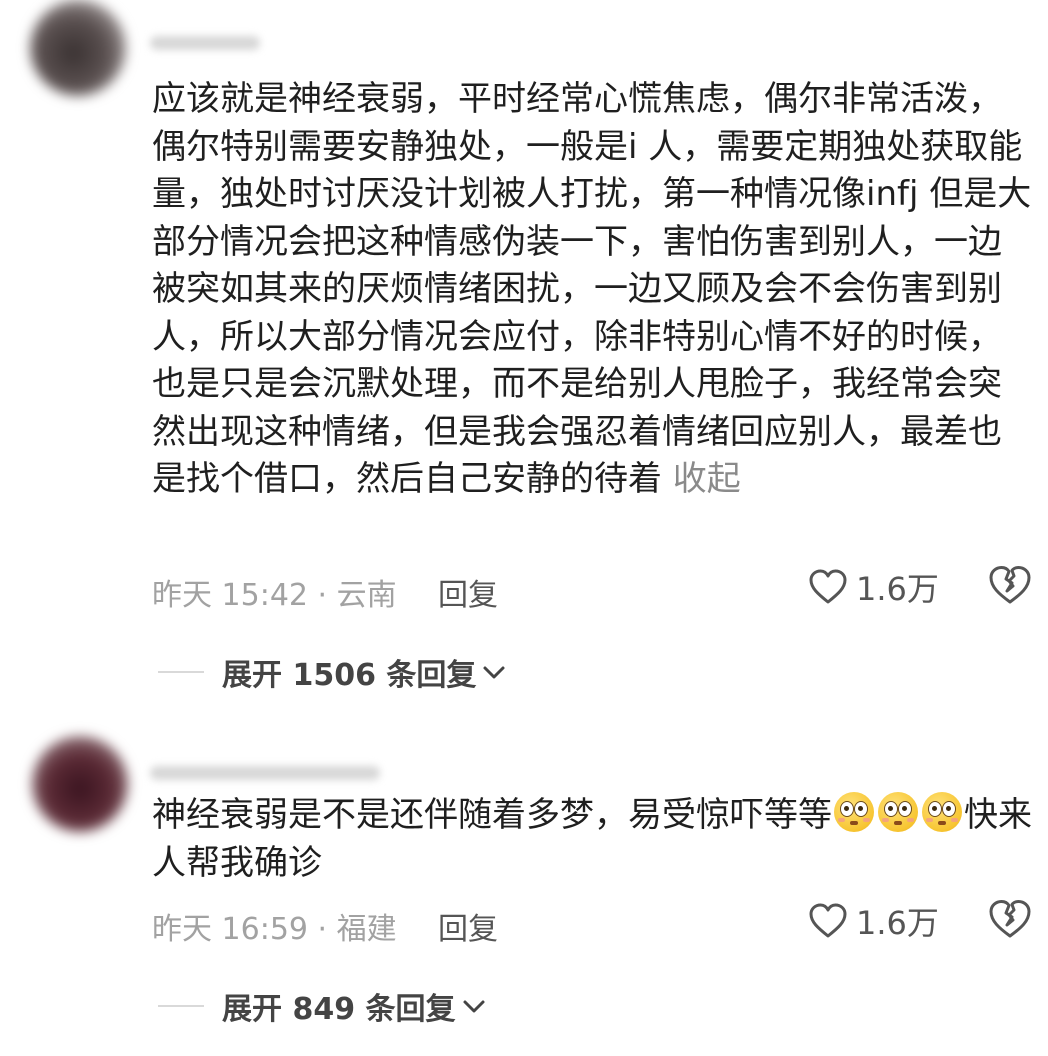 The image size is (1048, 1056). I want to click on comment-body: 神经衰弱是不是还伴随着多梦，易受惊吓等等, so click(492, 815).